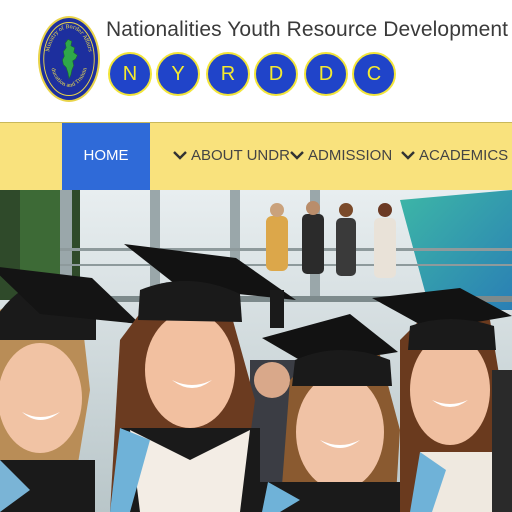 The height and width of the screenshot is (512, 512). Describe the element at coordinates (374, 74) in the screenshot. I see `acronym-letter: C` at that location.